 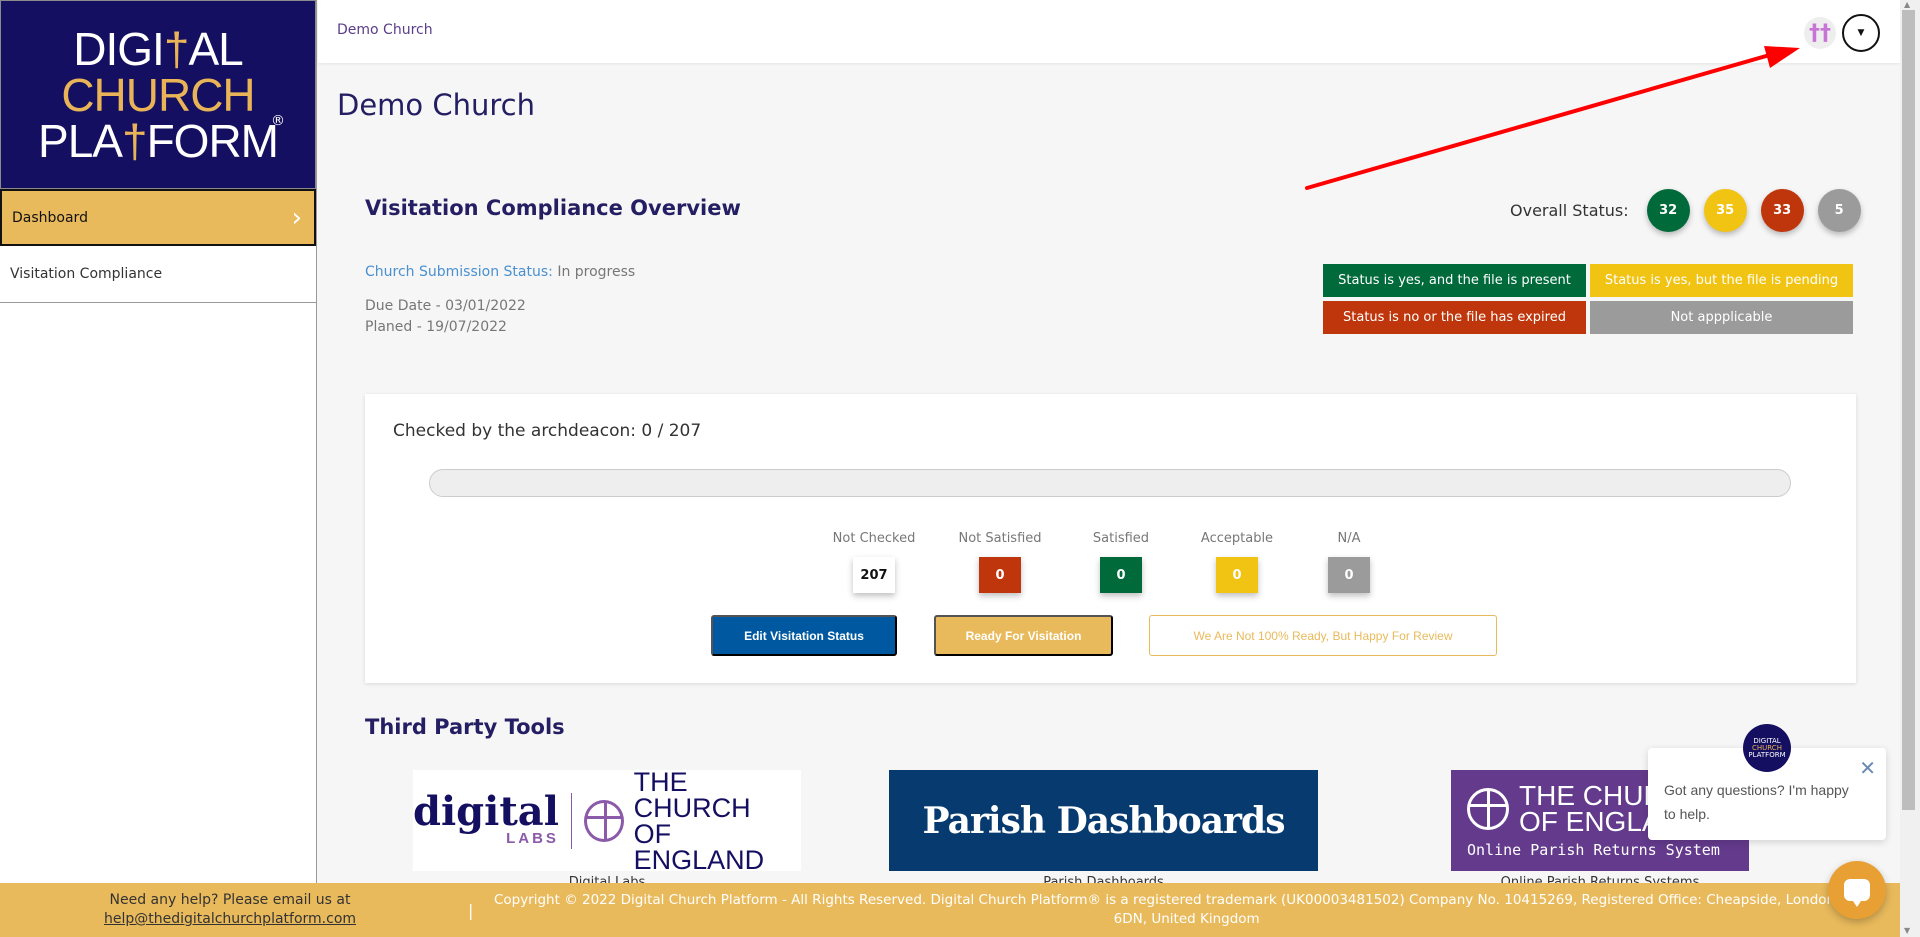 What do you see at coordinates (1767, 748) in the screenshot?
I see `chat-bot-avatar: DIGITAL CHURCH PLATFORM` at bounding box center [1767, 748].